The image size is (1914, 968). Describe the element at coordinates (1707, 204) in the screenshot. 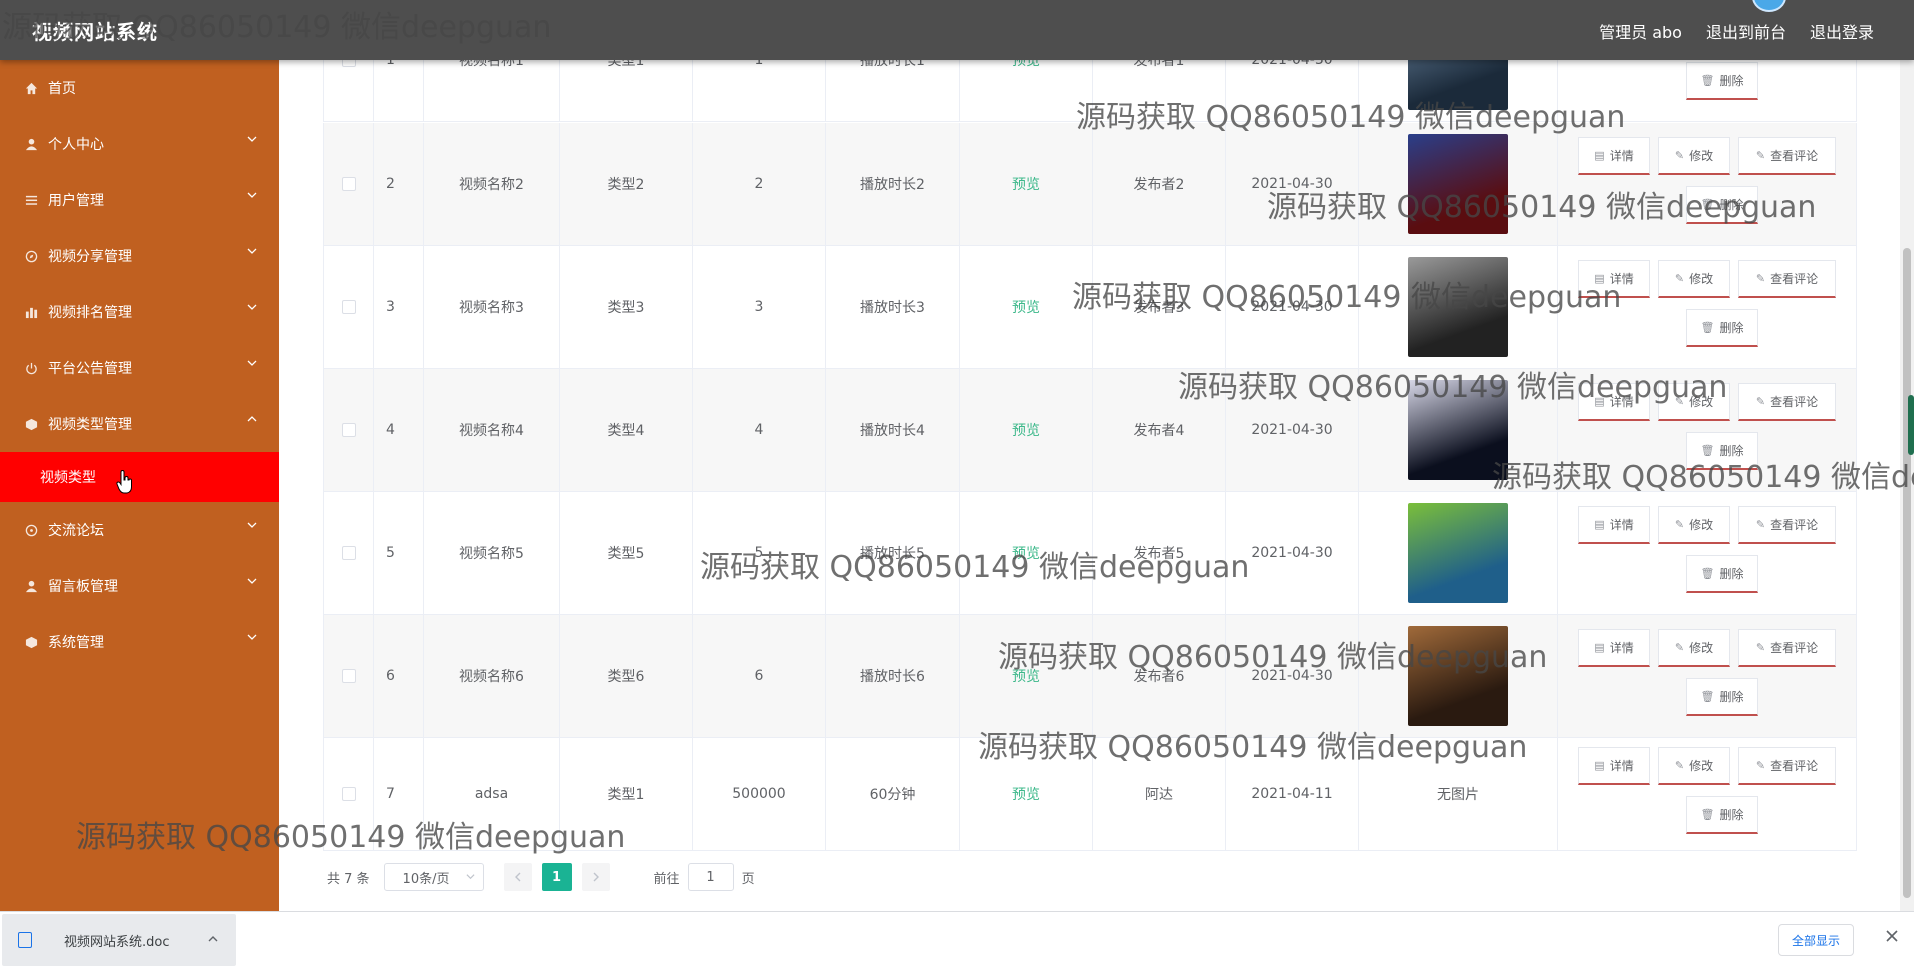

I see `trash-icon: 🗑` at that location.